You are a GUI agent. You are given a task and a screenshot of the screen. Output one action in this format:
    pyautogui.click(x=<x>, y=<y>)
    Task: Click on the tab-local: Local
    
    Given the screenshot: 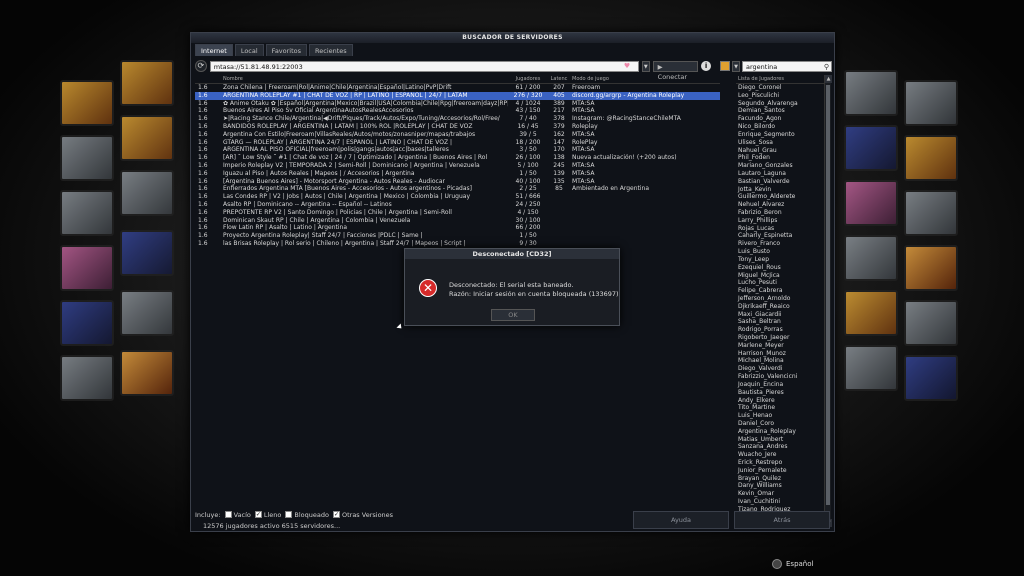 What is the action you would take?
    pyautogui.click(x=249, y=50)
    